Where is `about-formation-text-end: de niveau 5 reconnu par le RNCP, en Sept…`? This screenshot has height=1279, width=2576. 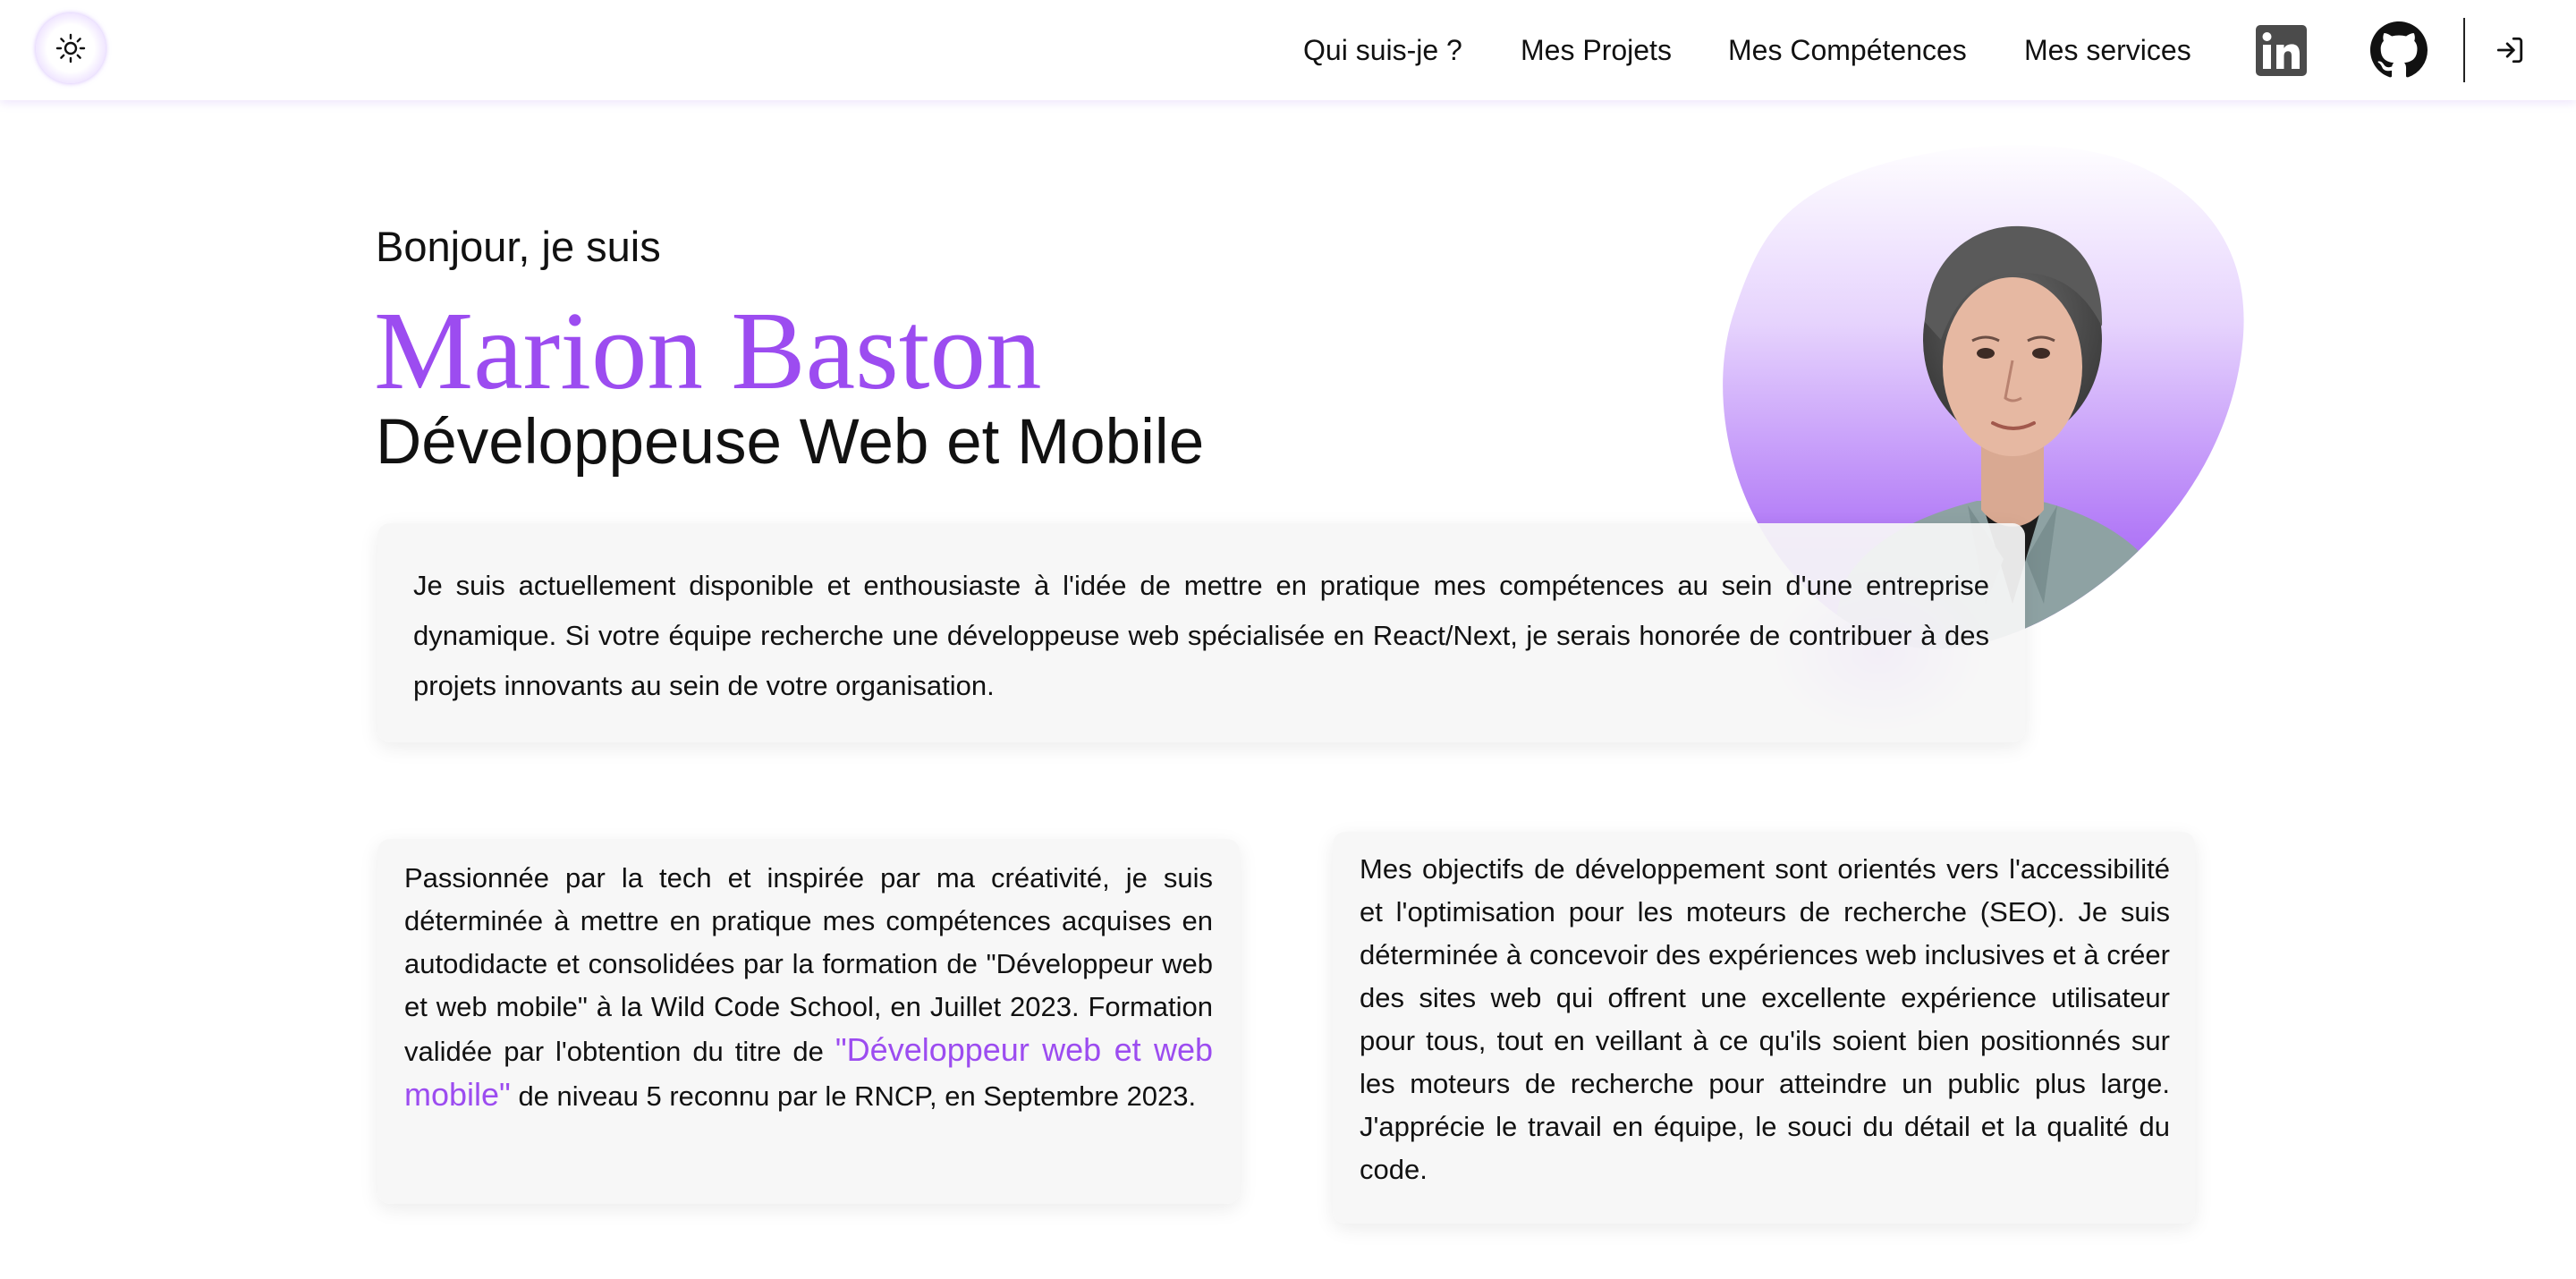
about-formation-text-end: de niveau 5 reconnu par le RNCP, en Sept… is located at coordinates (853, 1096).